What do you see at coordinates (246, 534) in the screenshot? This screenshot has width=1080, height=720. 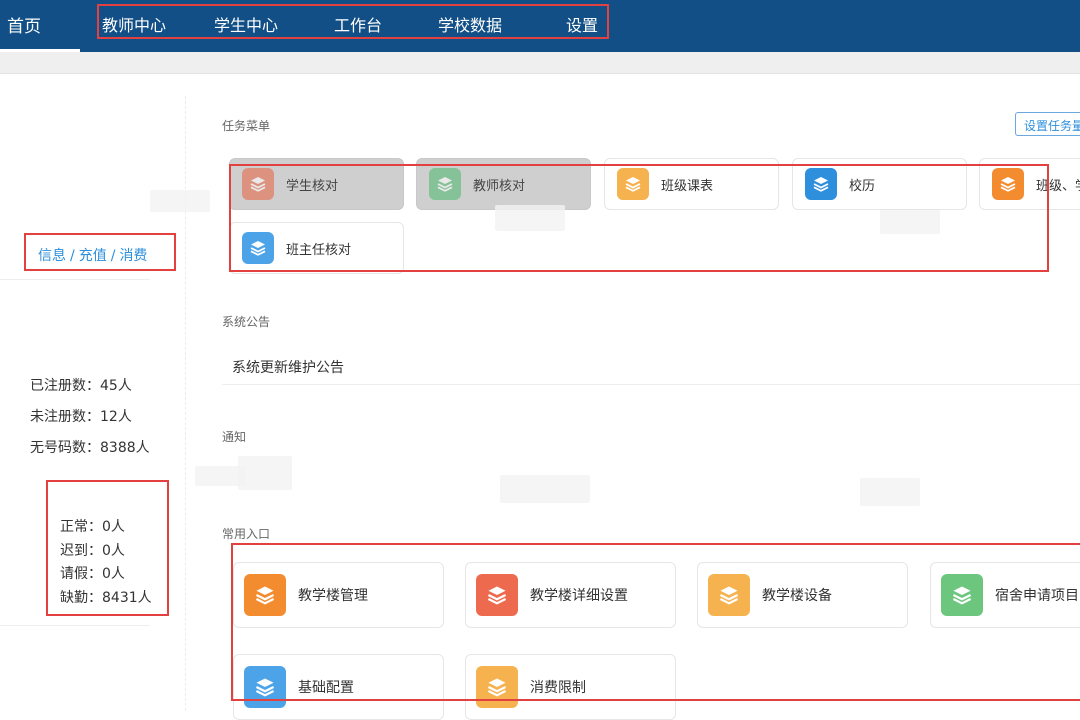 I see `entries-title: 常用入口` at bounding box center [246, 534].